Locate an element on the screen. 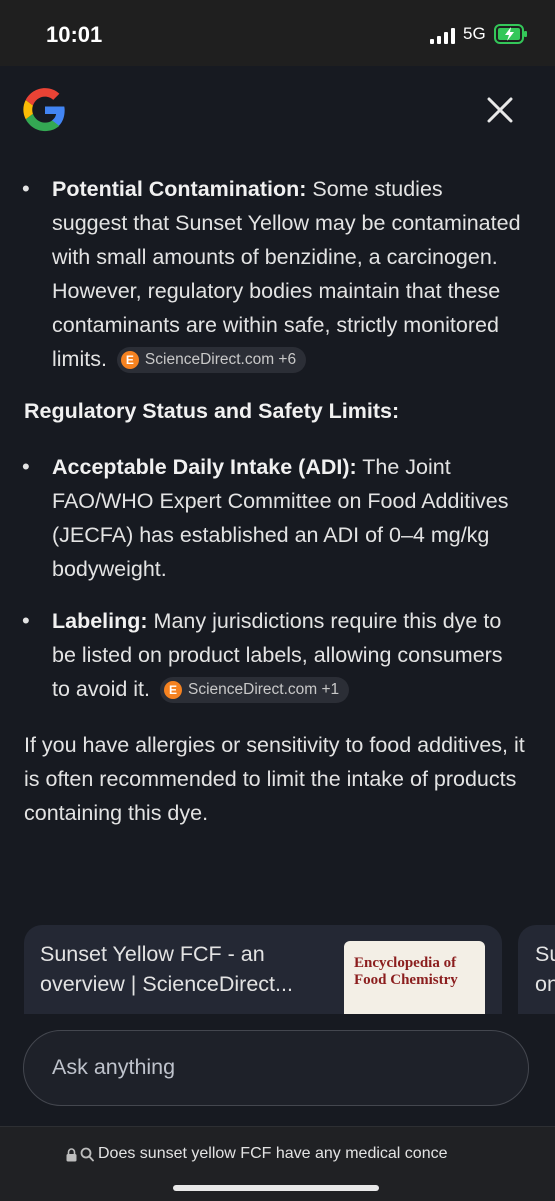 This screenshot has width=555, height=1201. source-chip: E ScienceDirect.com +6 is located at coordinates (211, 360).